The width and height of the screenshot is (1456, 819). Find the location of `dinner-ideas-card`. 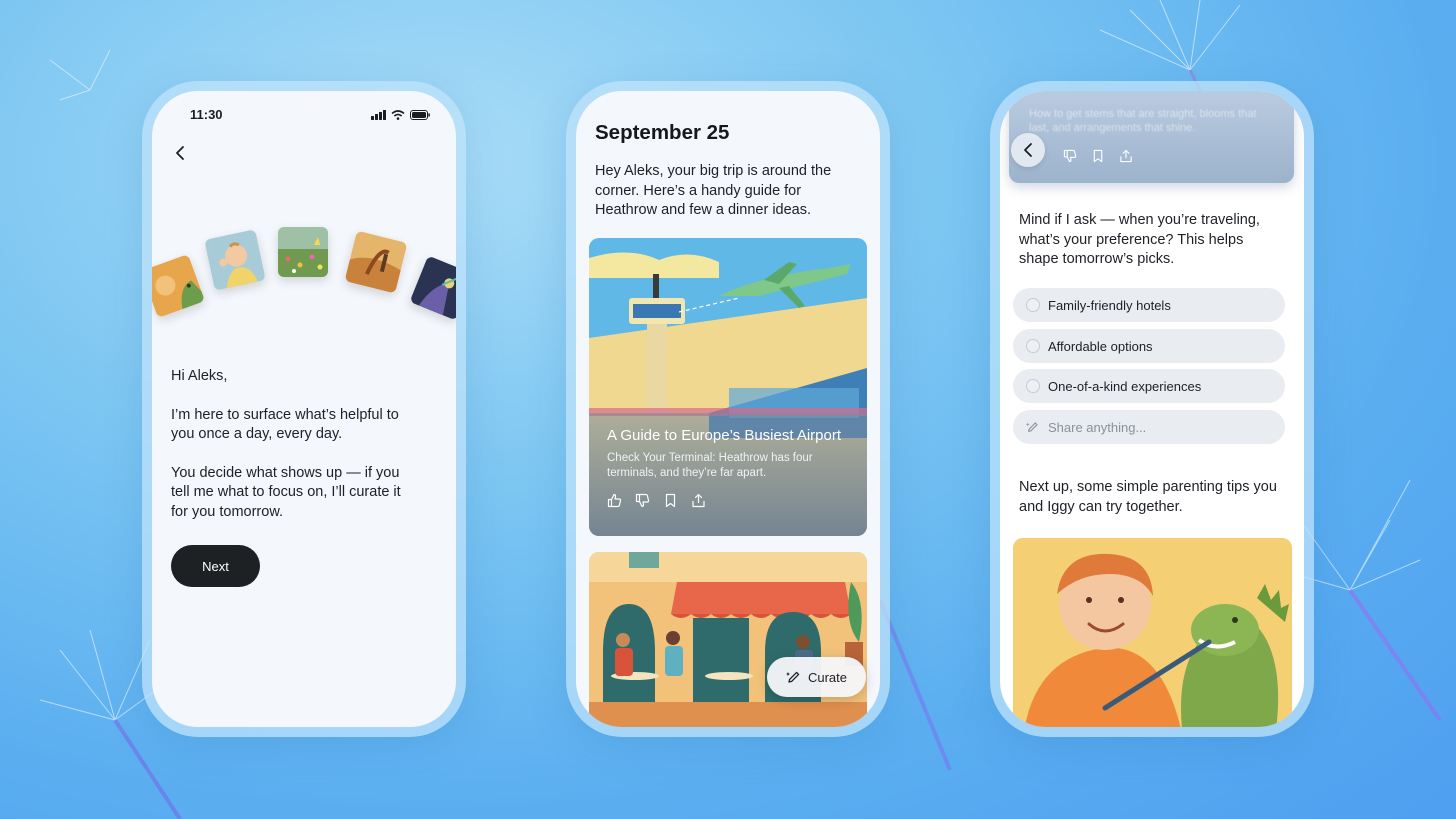

dinner-ideas-card is located at coordinates (728, 639).